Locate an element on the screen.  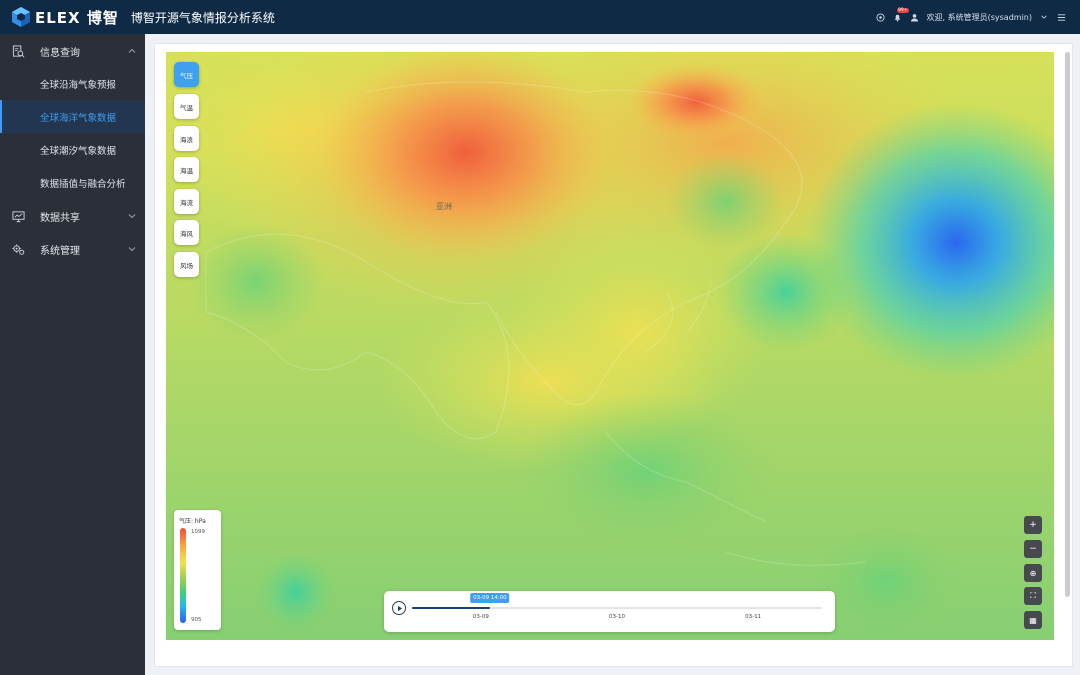
header-actions: 99+ 欢迎, 系统管理员(sysadmin) is located at coordinates (971, 17).